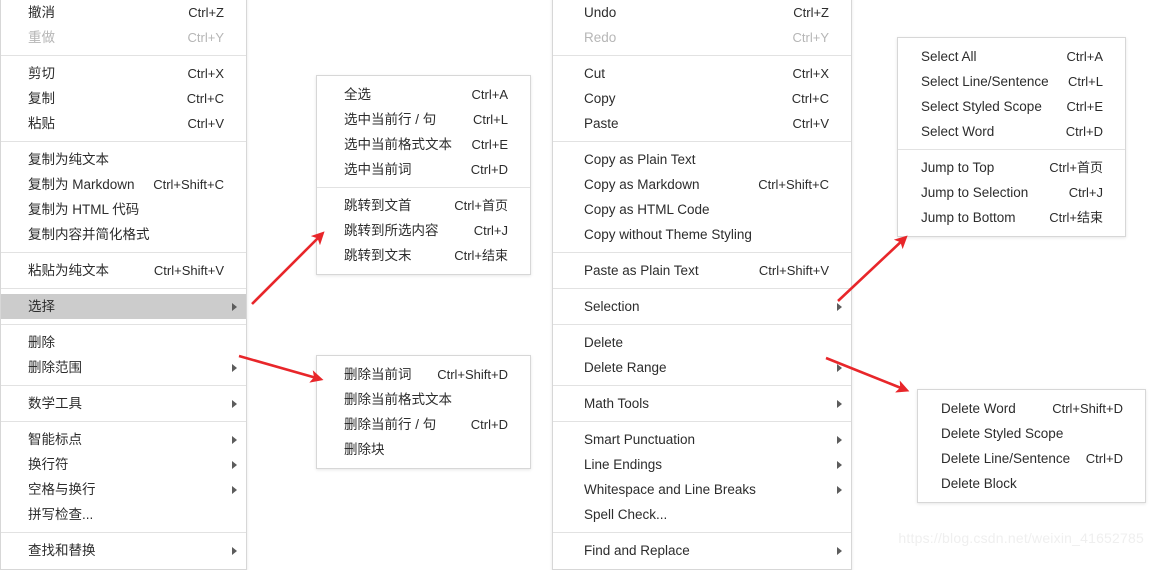  Describe the element at coordinates (398, 399) in the screenshot. I see `menu-item-label: 删除当前格式文本` at that location.